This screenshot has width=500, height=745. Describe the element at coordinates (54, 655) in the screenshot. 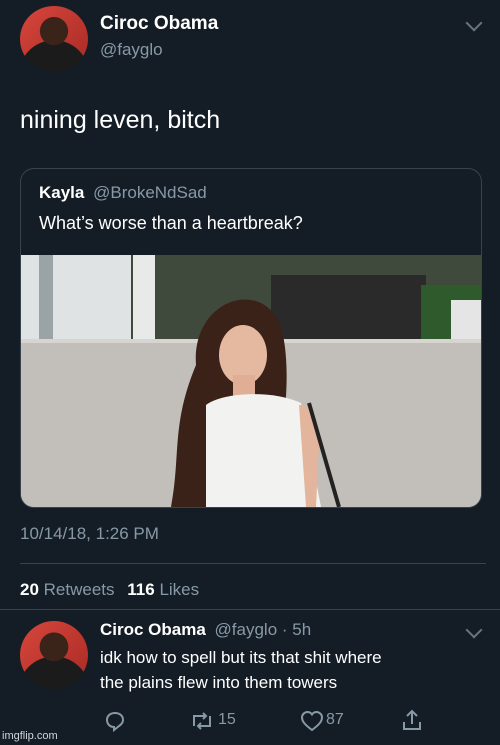

I see `reply-author-avatar` at that location.